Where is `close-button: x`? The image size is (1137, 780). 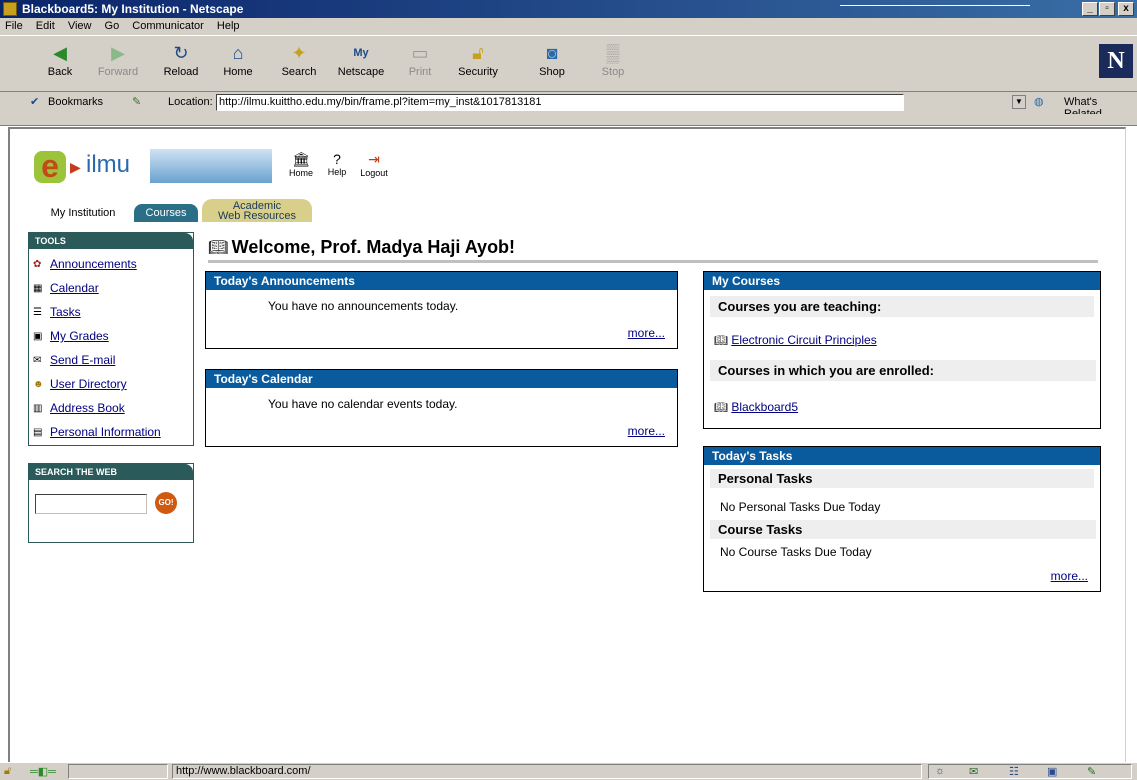
close-button: x is located at coordinates (1126, 9).